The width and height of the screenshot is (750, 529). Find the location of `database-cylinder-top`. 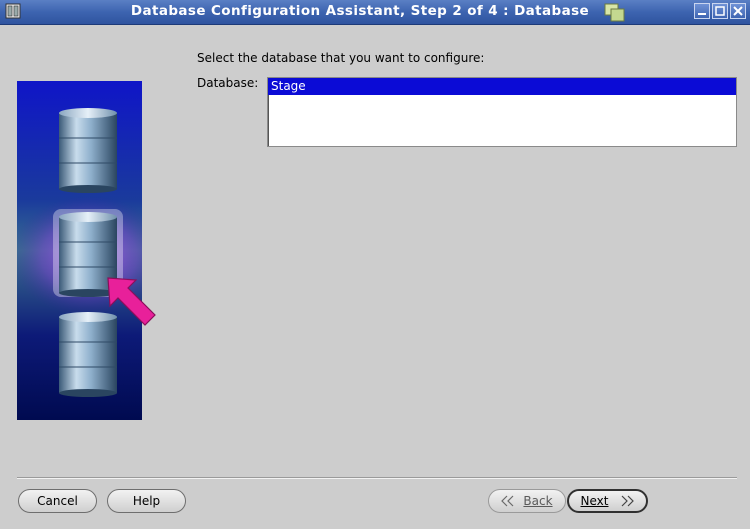

database-cylinder-top is located at coordinates (88, 150).